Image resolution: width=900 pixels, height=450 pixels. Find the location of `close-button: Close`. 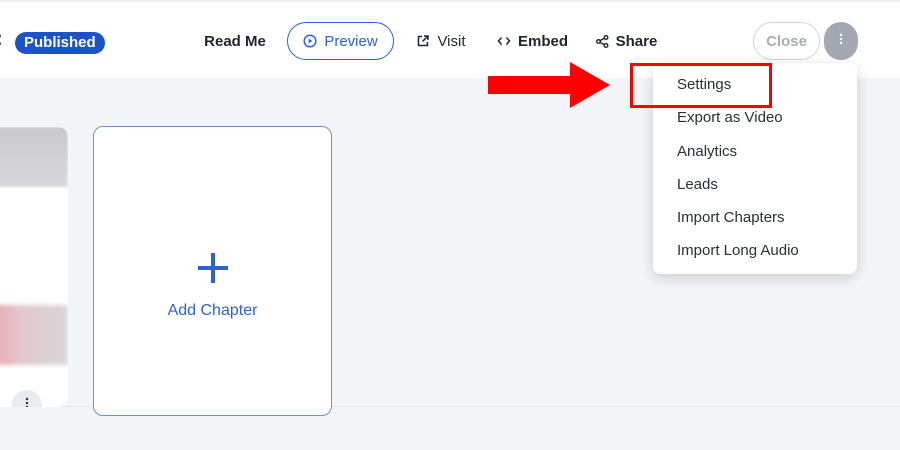

close-button: Close is located at coordinates (786, 41).